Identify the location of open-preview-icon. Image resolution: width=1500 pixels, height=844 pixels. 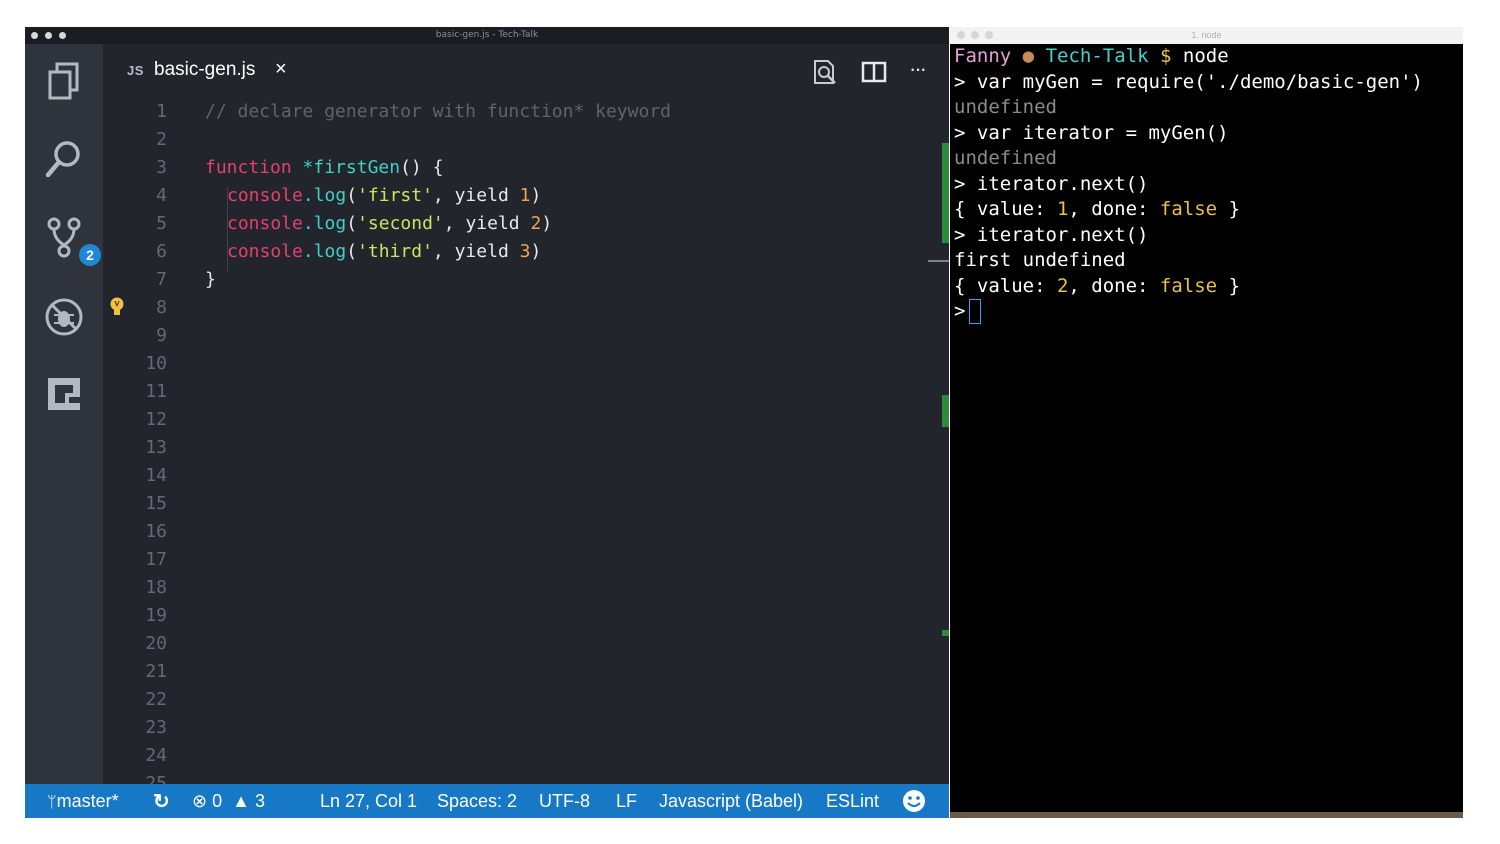
(824, 72).